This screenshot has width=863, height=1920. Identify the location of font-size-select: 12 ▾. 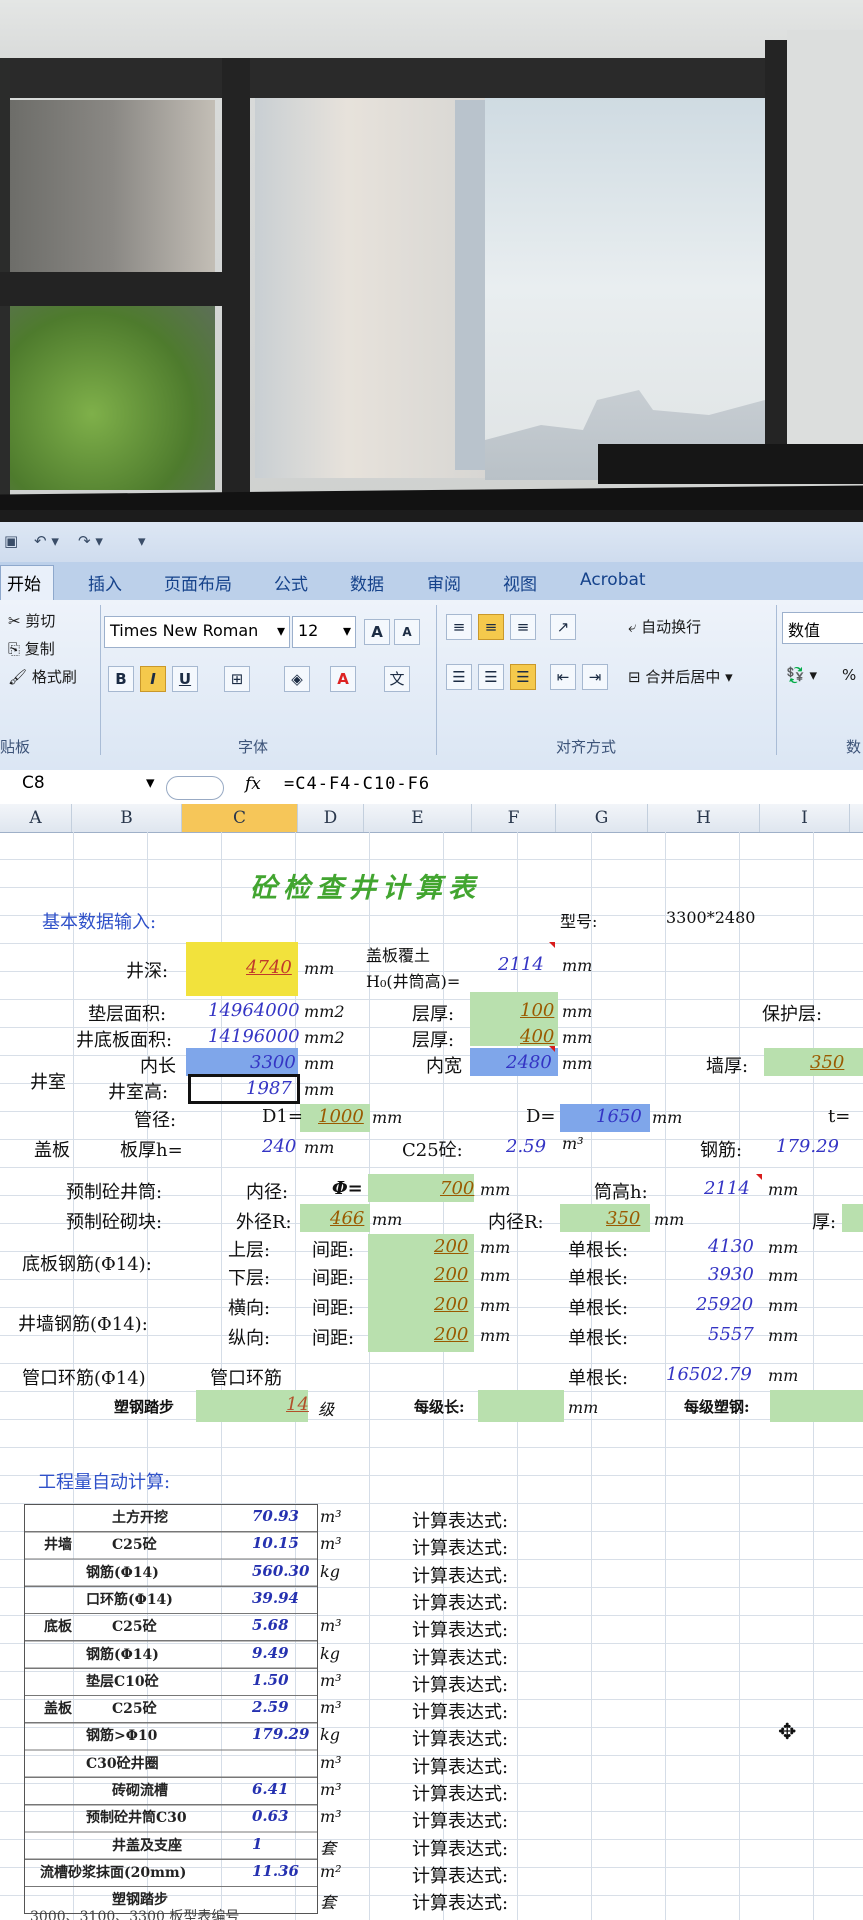
(324, 632).